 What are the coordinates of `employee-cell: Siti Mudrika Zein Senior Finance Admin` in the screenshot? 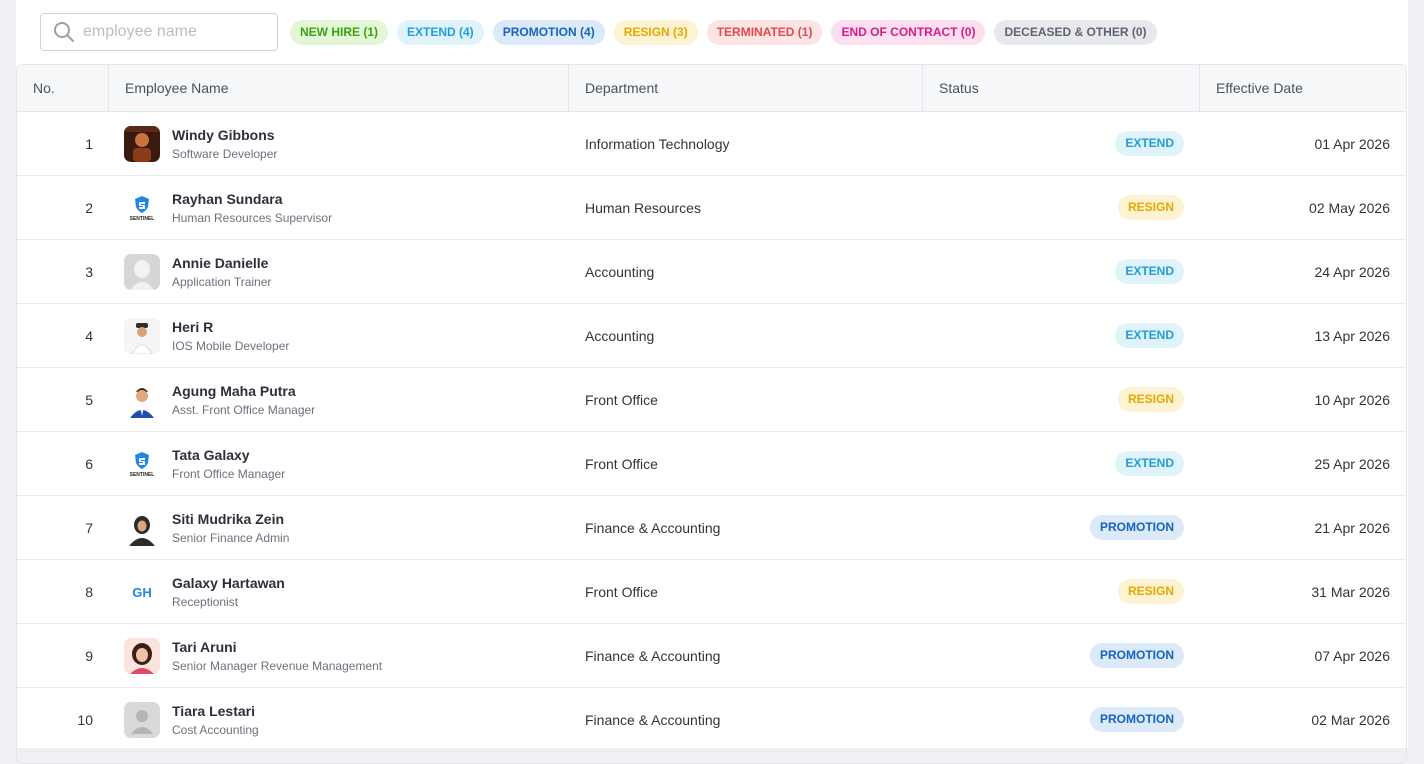 It's located at (339, 527).